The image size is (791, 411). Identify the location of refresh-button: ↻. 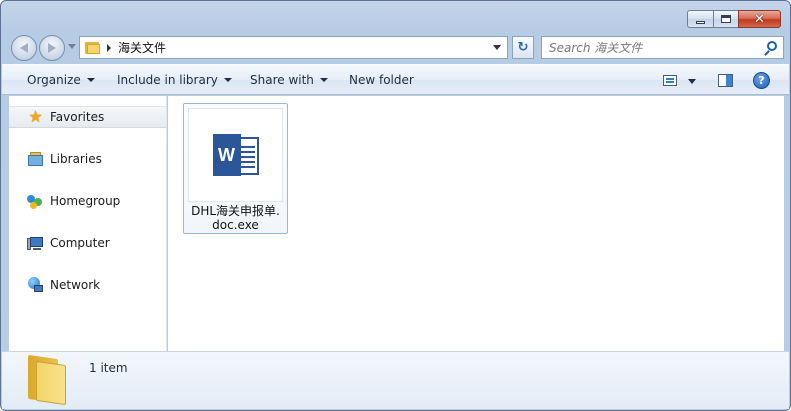
(523, 47).